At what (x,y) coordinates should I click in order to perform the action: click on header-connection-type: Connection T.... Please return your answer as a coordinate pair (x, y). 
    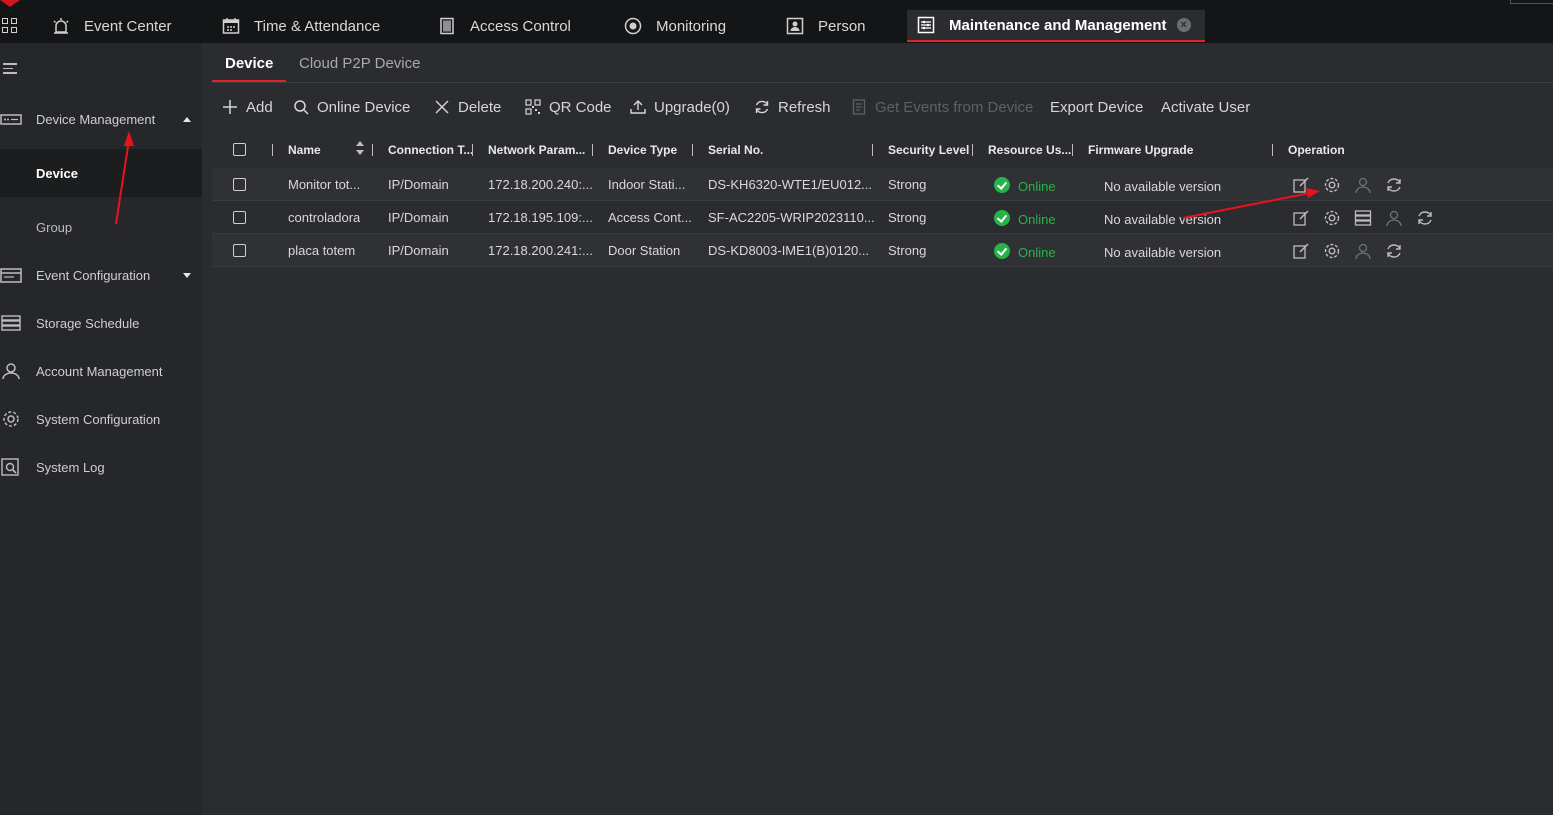
    Looking at the image, I should click on (430, 150).